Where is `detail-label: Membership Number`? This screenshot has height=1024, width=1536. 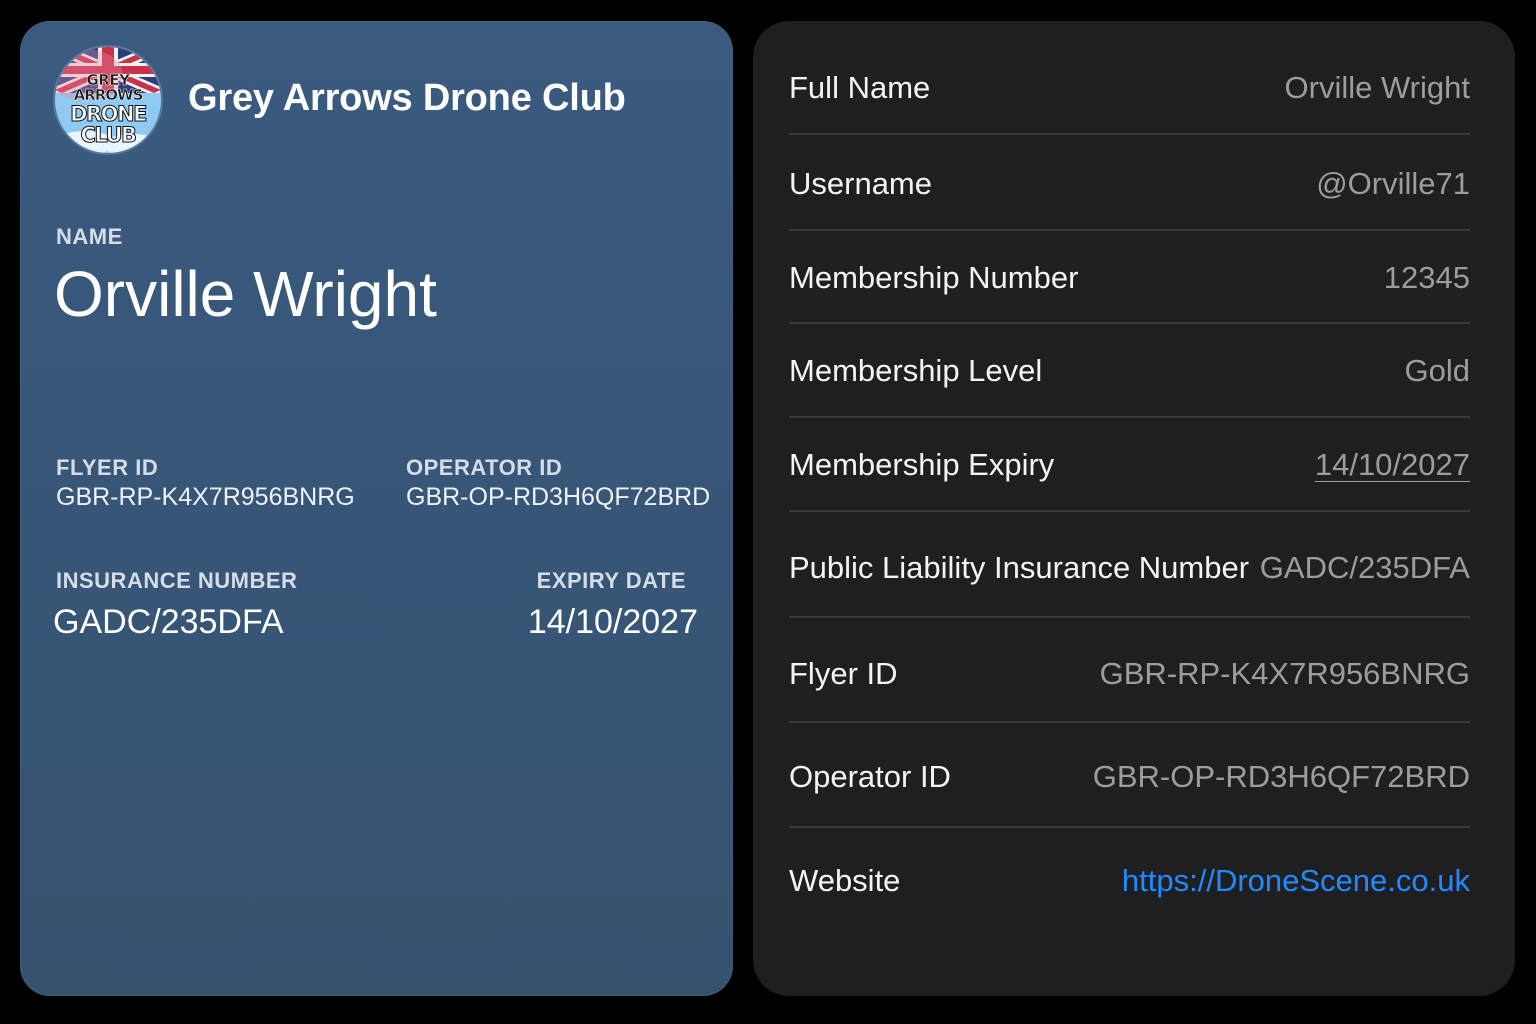 detail-label: Membership Number is located at coordinates (934, 277).